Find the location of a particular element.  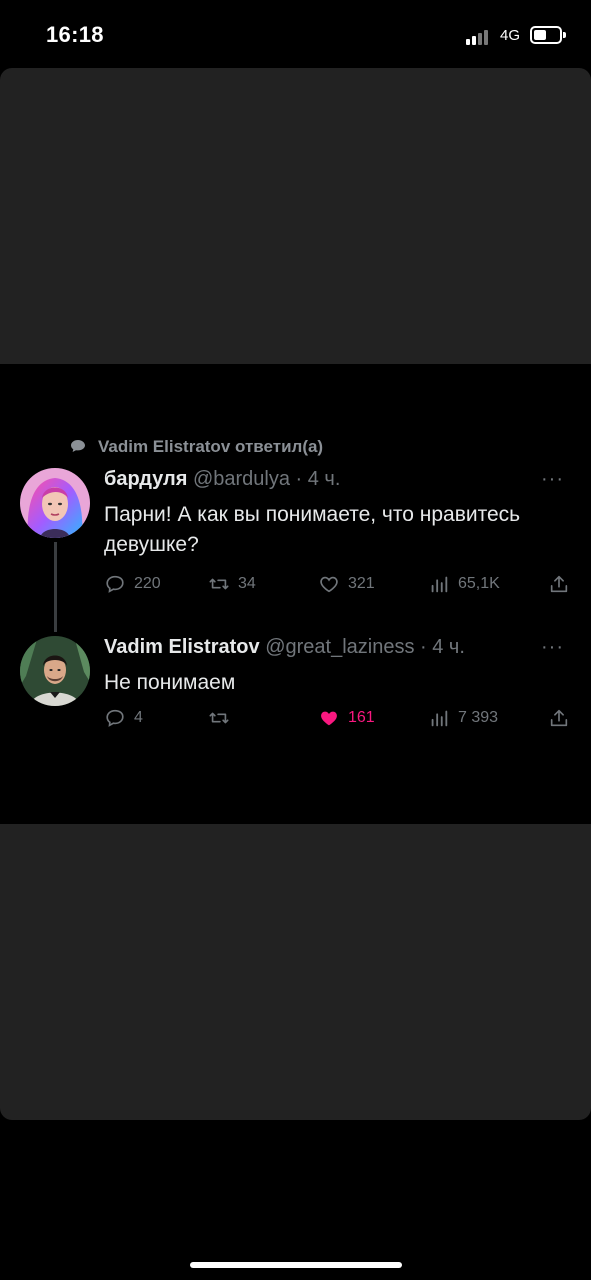

reply-context-text: Vadim Elistratov ответил(а) is located at coordinates (211, 446).